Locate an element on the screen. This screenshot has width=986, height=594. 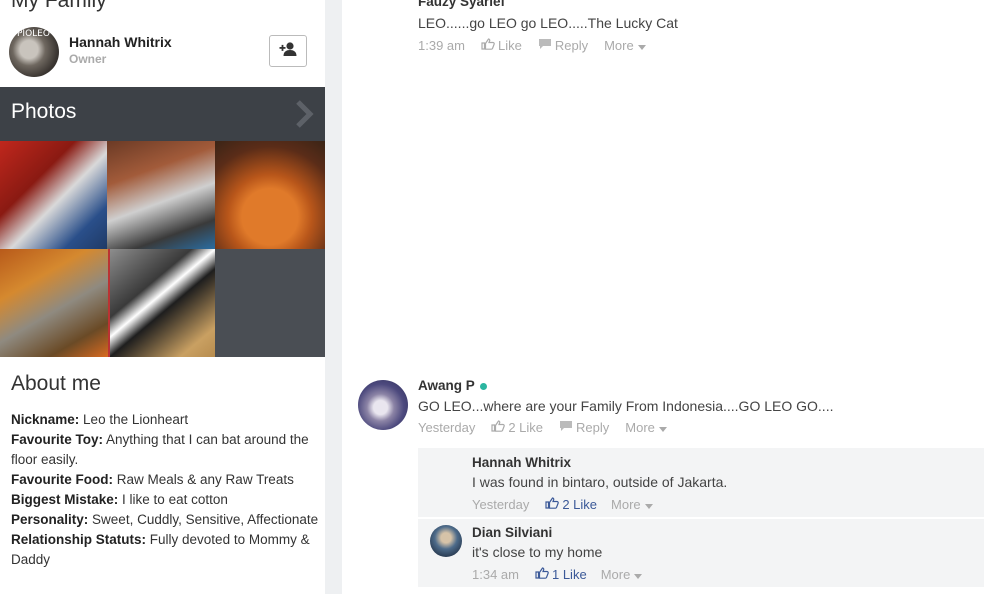
commenter-avatar is located at coordinates (383, 405).